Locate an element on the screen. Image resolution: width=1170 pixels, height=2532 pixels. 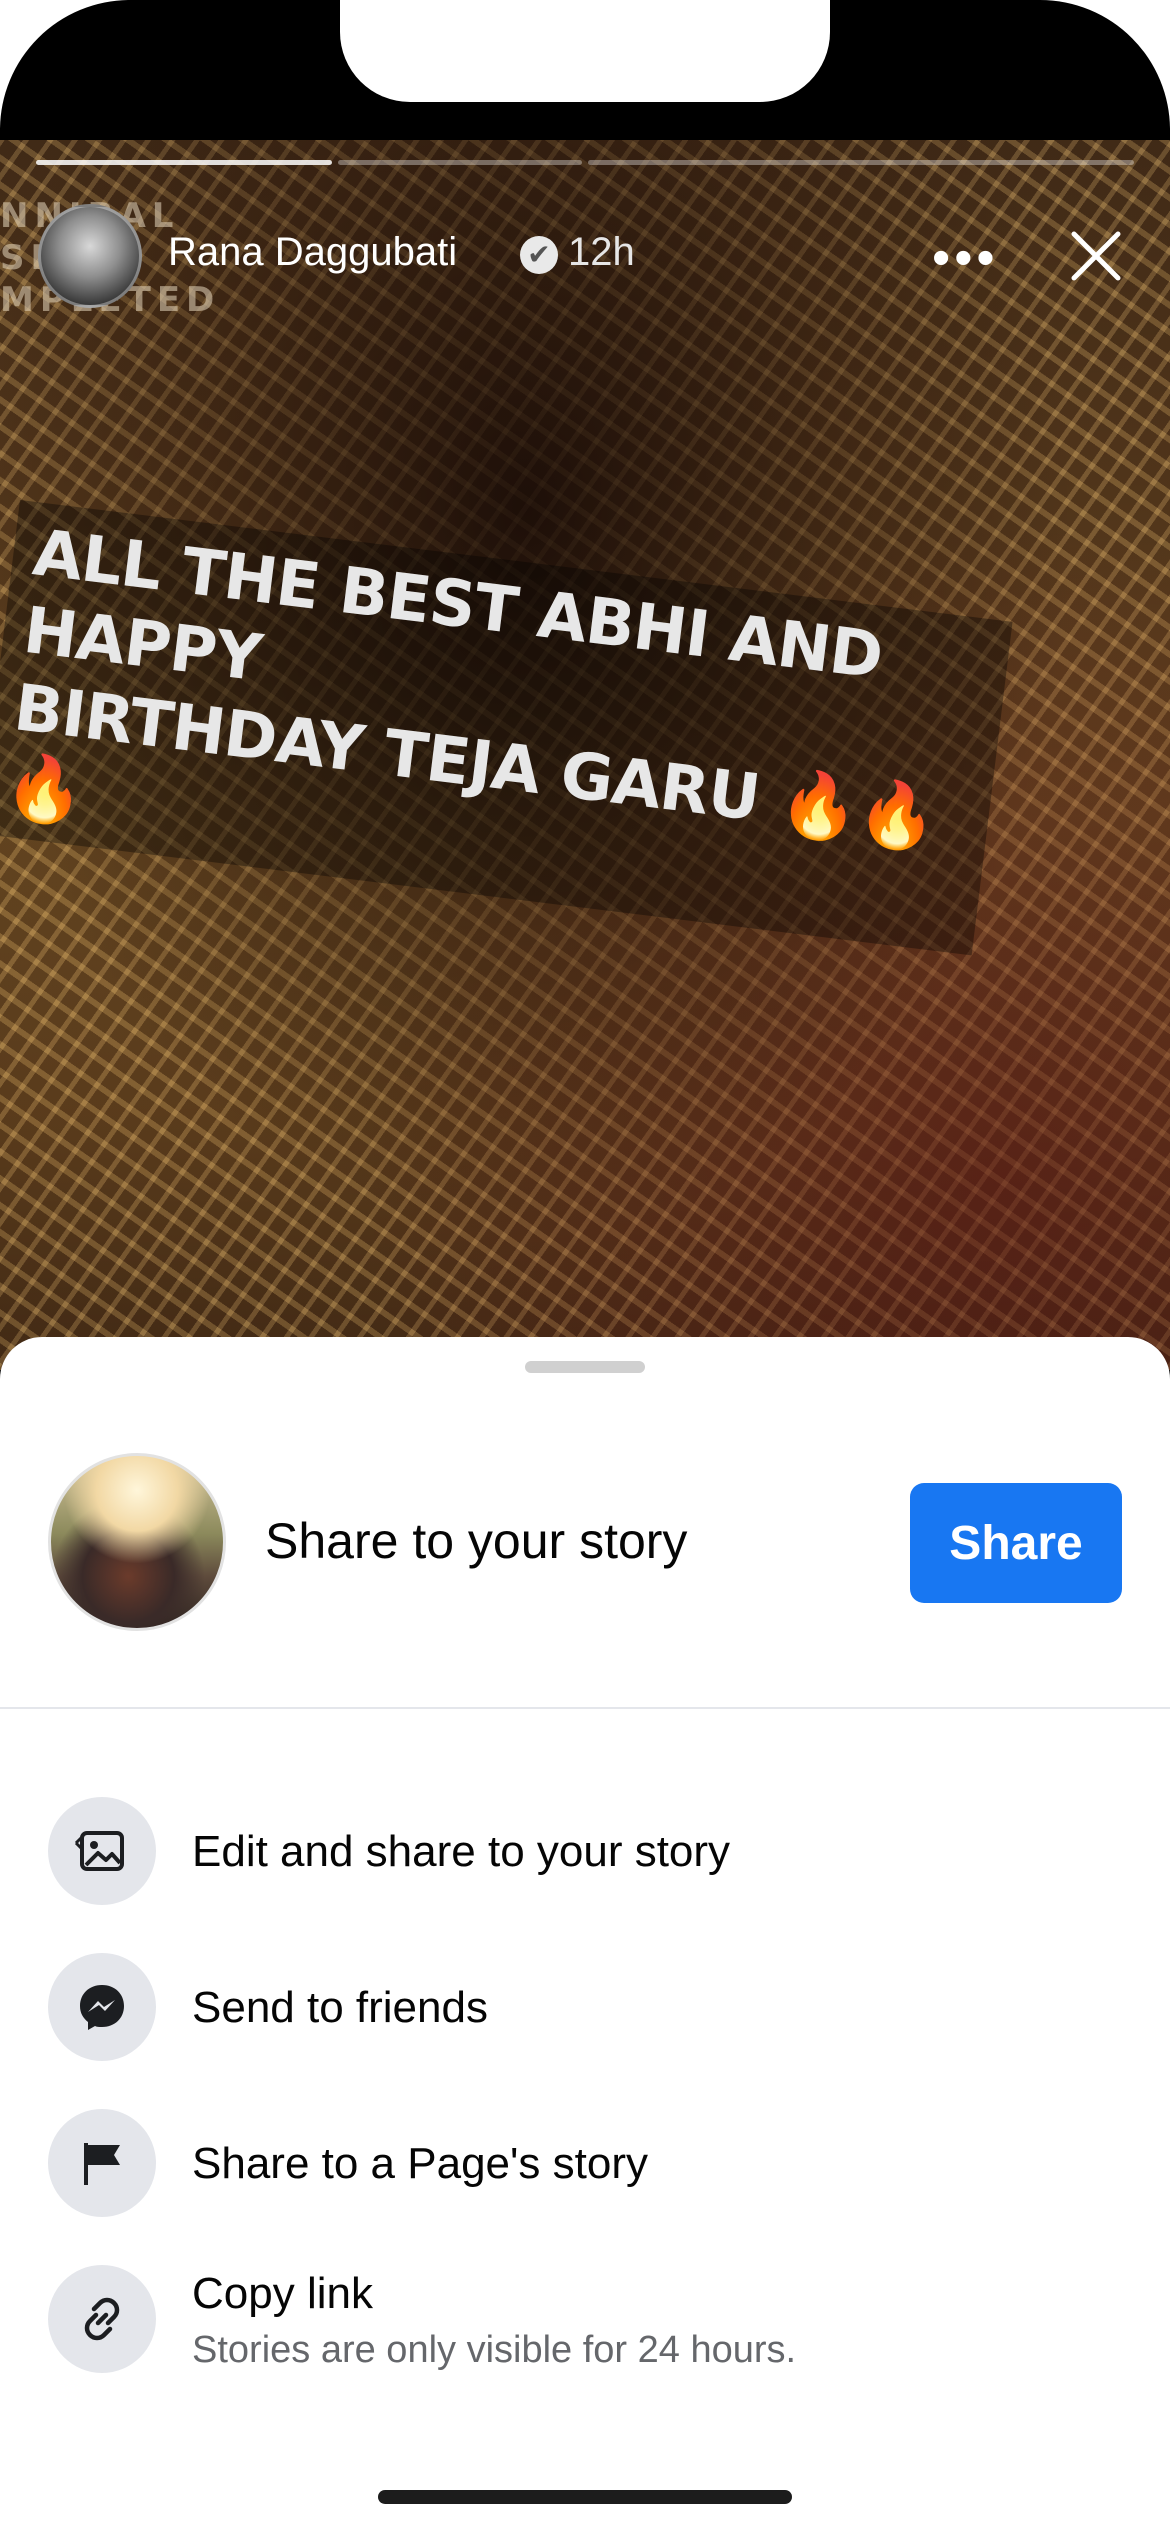
option-send-to-friends: Send to friends is located at coordinates (585, 2005).